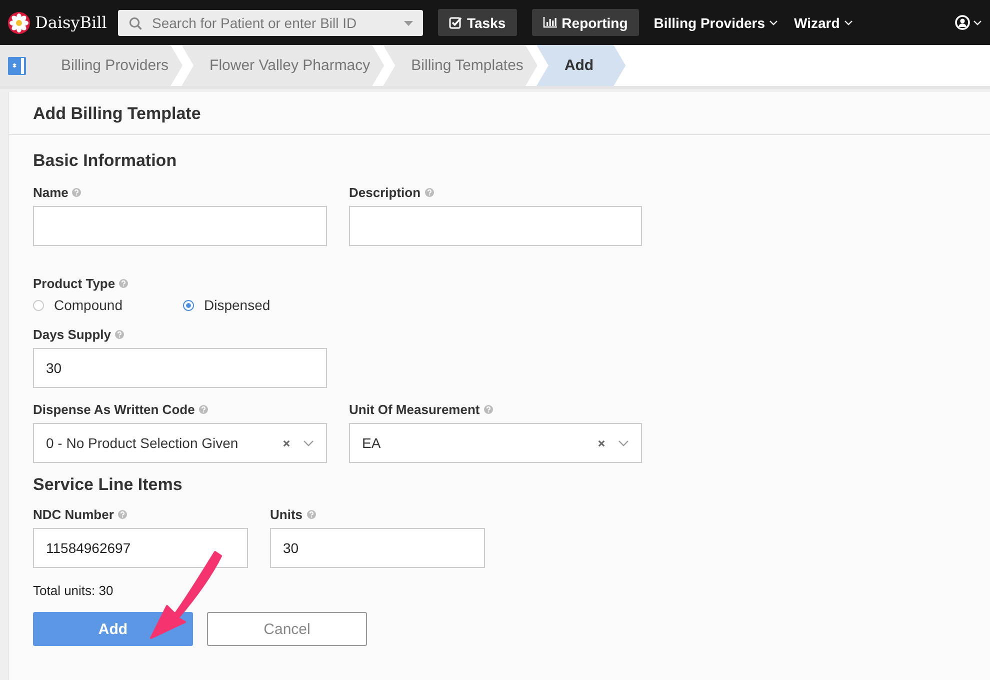 Image resolution: width=990 pixels, height=680 pixels. I want to click on reporting-button: Reporting, so click(585, 22).